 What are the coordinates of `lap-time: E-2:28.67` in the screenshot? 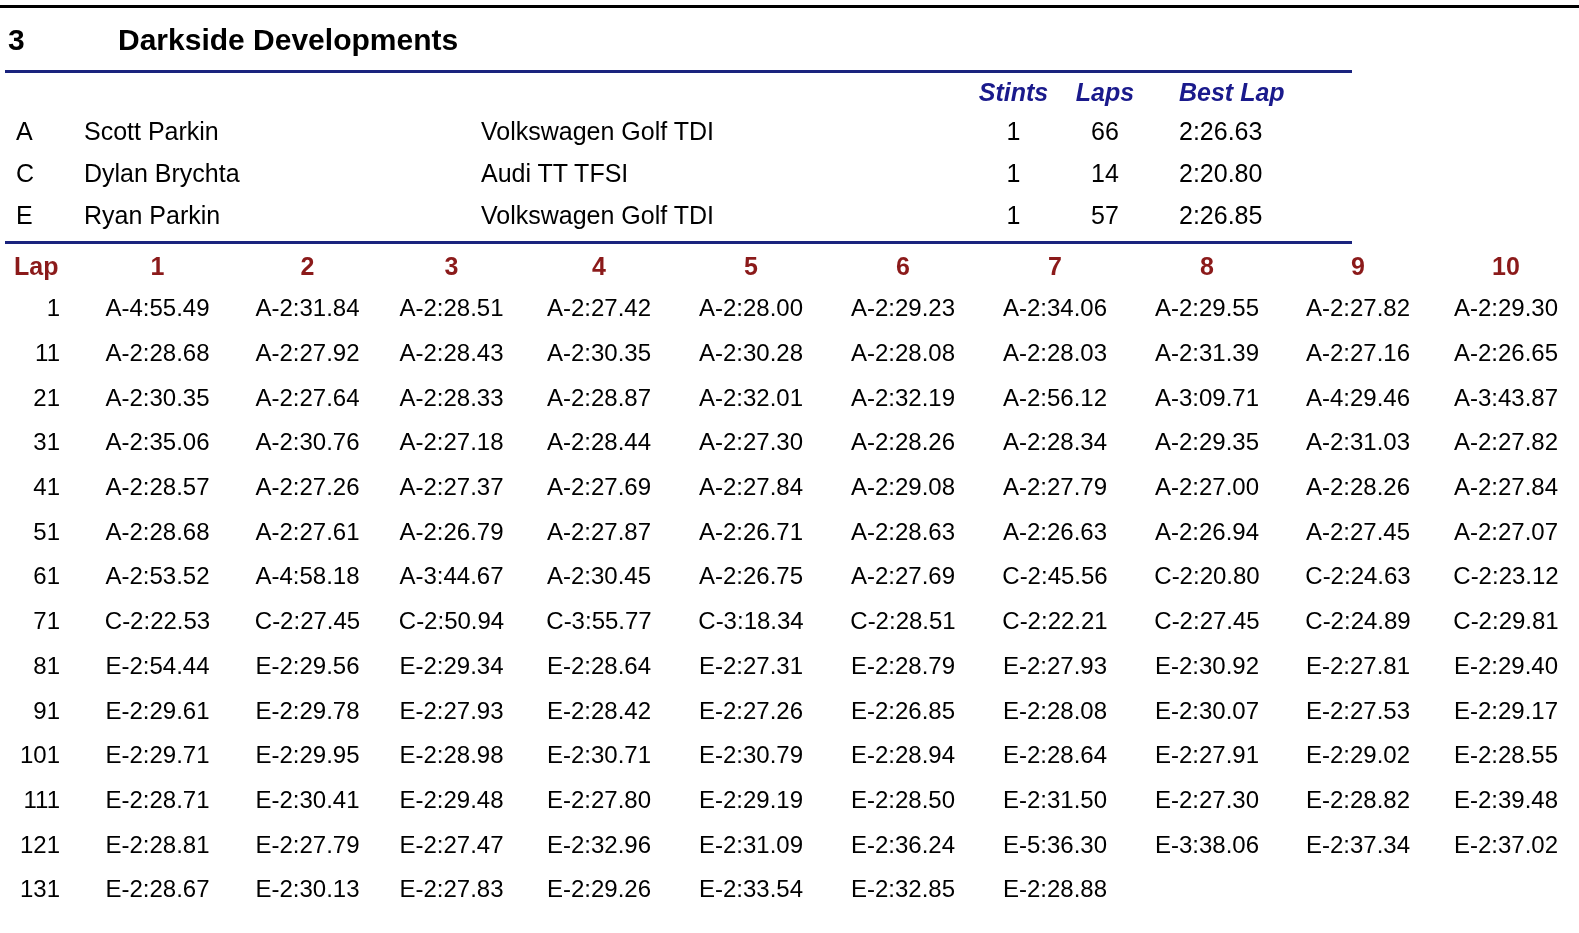 It's located at (157, 889).